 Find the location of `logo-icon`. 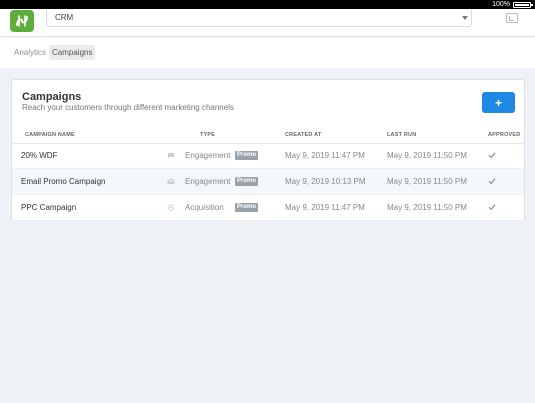

logo-icon is located at coordinates (22, 21).